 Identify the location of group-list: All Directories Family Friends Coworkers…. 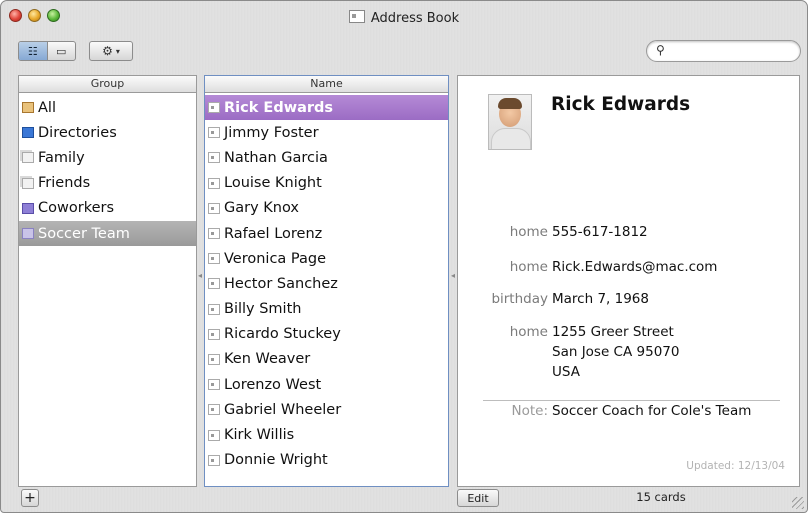
(107, 170).